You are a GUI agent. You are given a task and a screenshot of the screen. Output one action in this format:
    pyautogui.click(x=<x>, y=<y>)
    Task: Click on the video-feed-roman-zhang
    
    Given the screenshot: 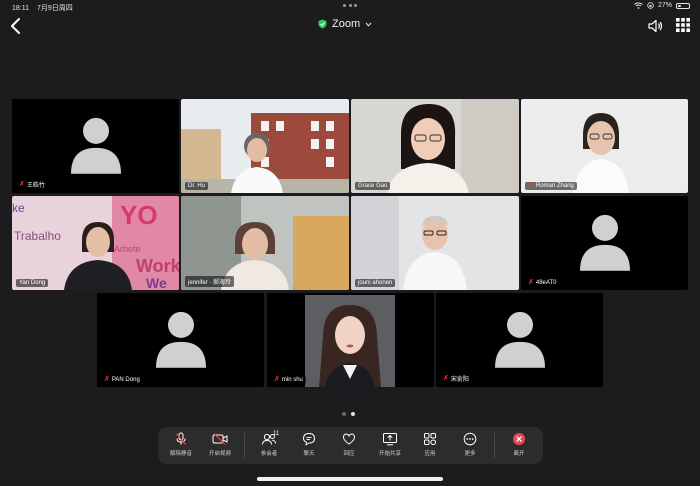 What is the action you would take?
    pyautogui.click(x=604, y=146)
    